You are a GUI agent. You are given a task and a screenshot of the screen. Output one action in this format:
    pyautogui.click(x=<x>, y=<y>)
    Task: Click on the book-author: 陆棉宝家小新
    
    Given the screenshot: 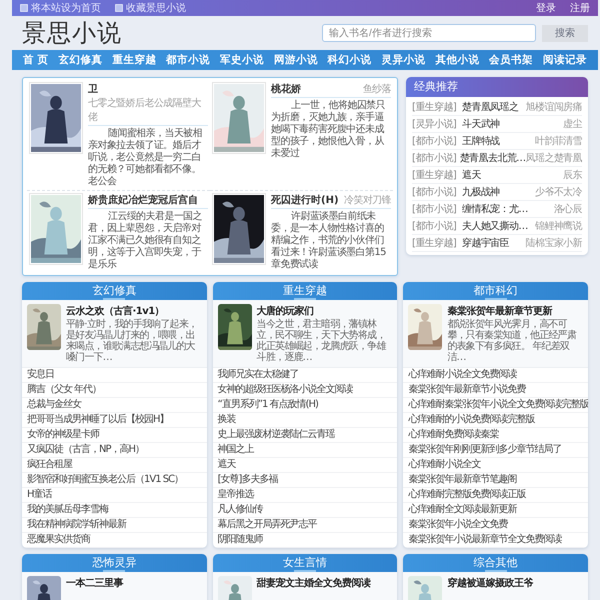 What is the action you would take?
    pyautogui.click(x=554, y=243)
    